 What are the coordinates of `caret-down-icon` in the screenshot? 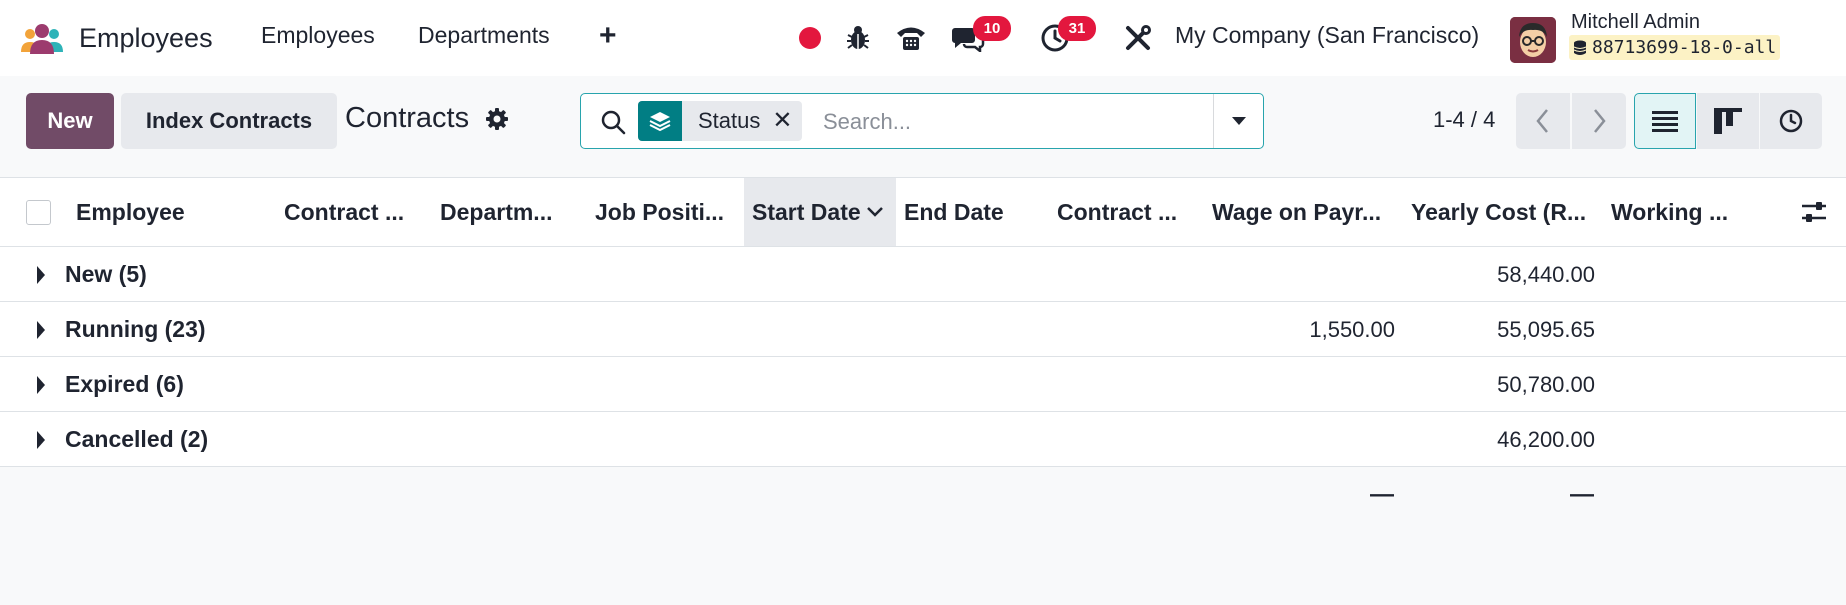 It's located at (1239, 121).